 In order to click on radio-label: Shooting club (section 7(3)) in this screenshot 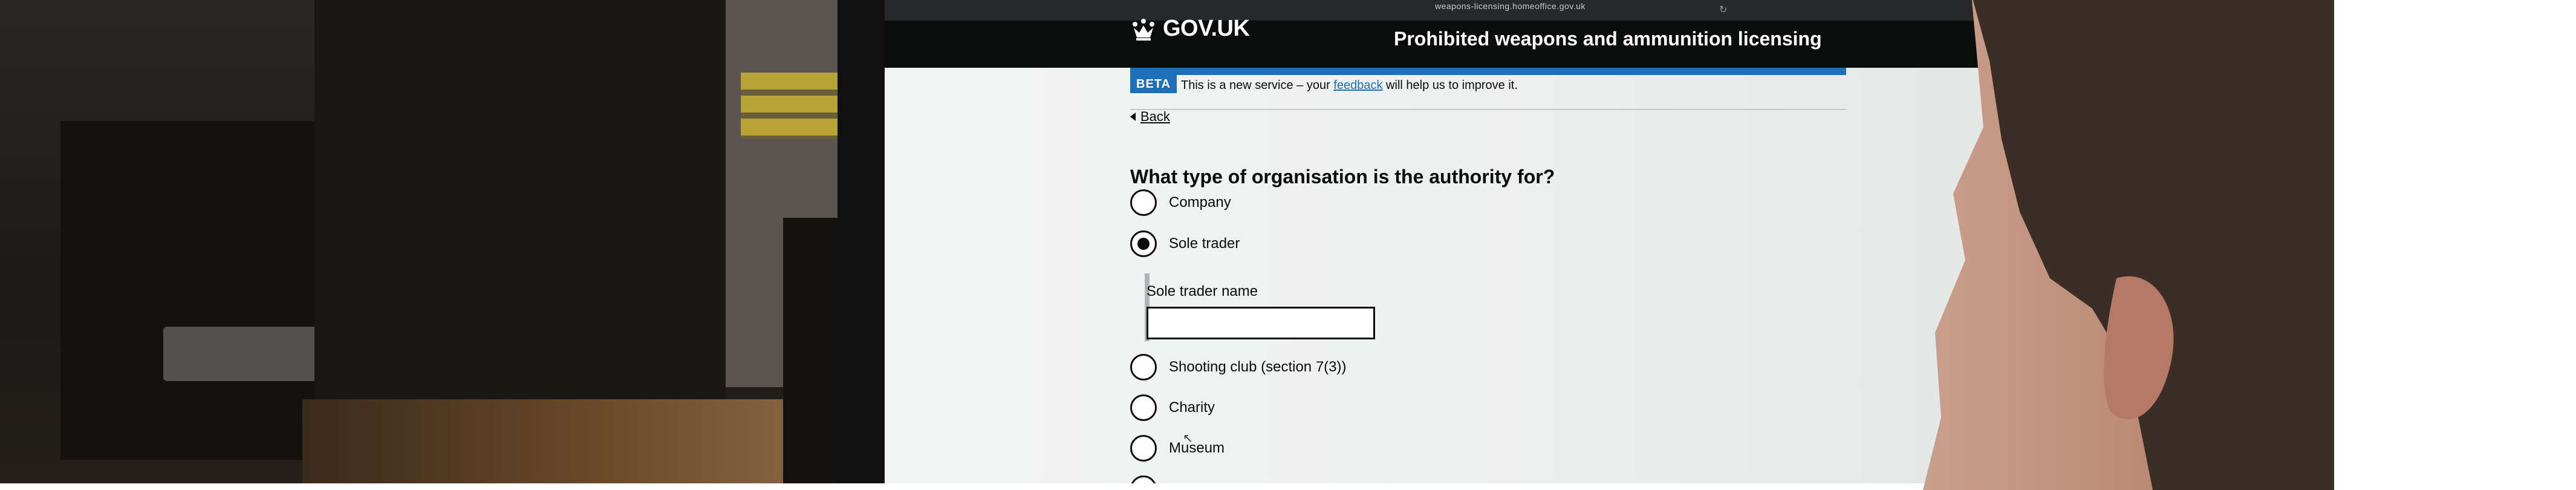, I will do `click(1258, 367)`.